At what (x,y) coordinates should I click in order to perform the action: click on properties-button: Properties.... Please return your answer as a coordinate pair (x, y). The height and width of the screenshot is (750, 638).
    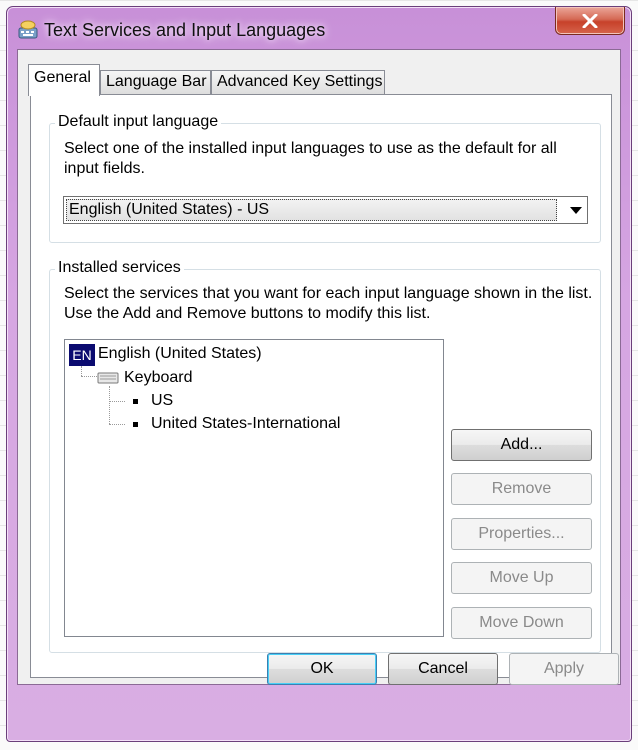
    Looking at the image, I should click on (521, 534).